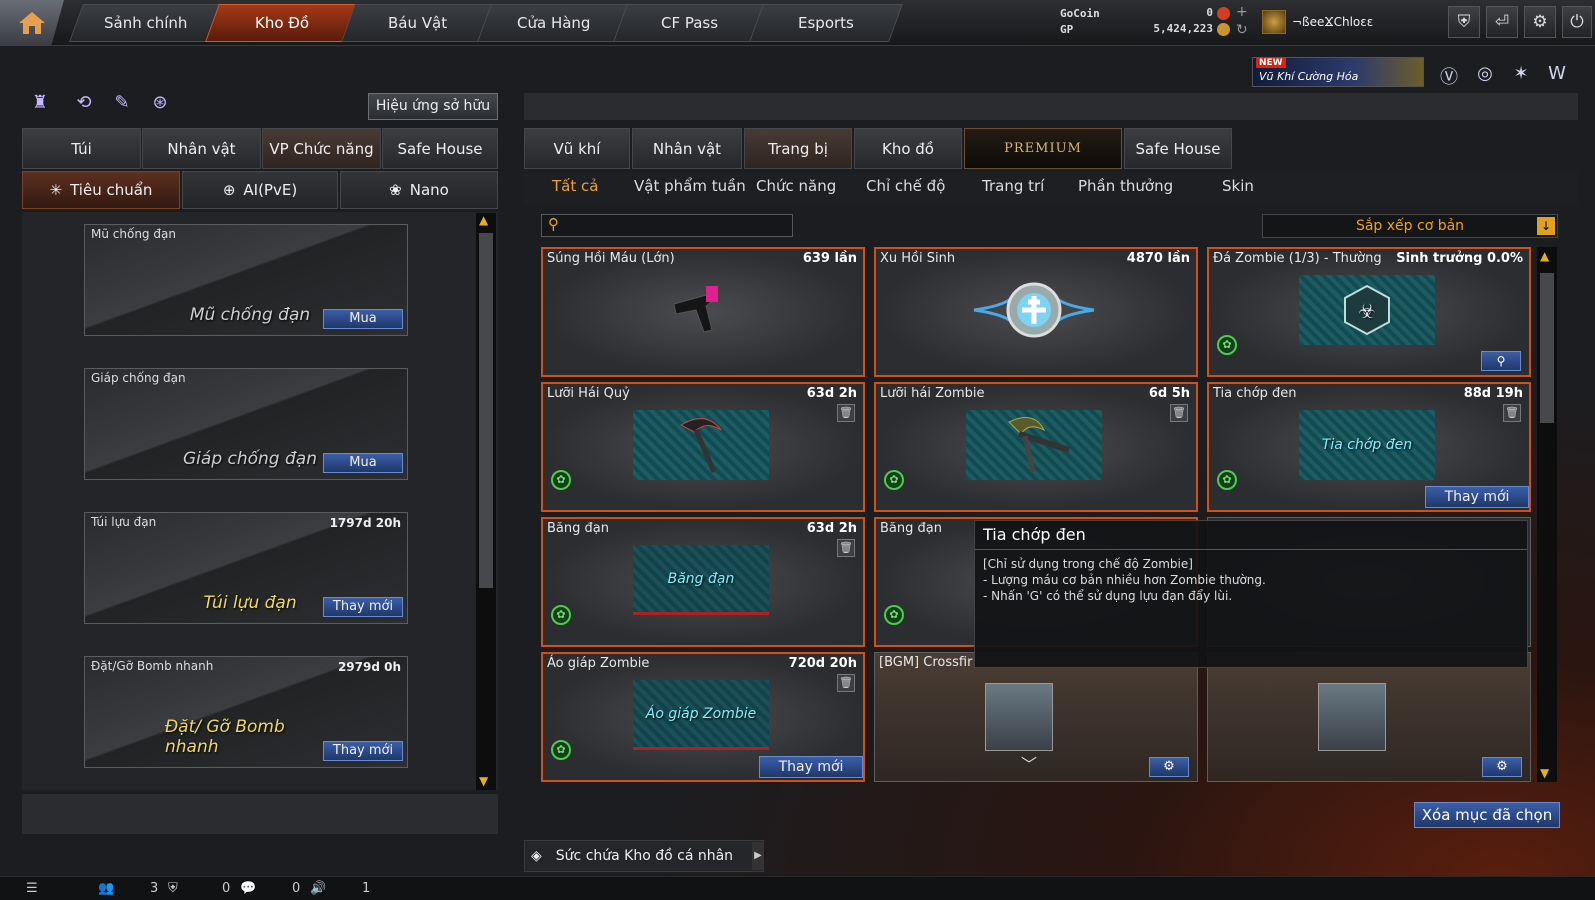 The image size is (1595, 900). What do you see at coordinates (1557, 76) in the screenshot?
I see `w-logo-icon: W` at bounding box center [1557, 76].